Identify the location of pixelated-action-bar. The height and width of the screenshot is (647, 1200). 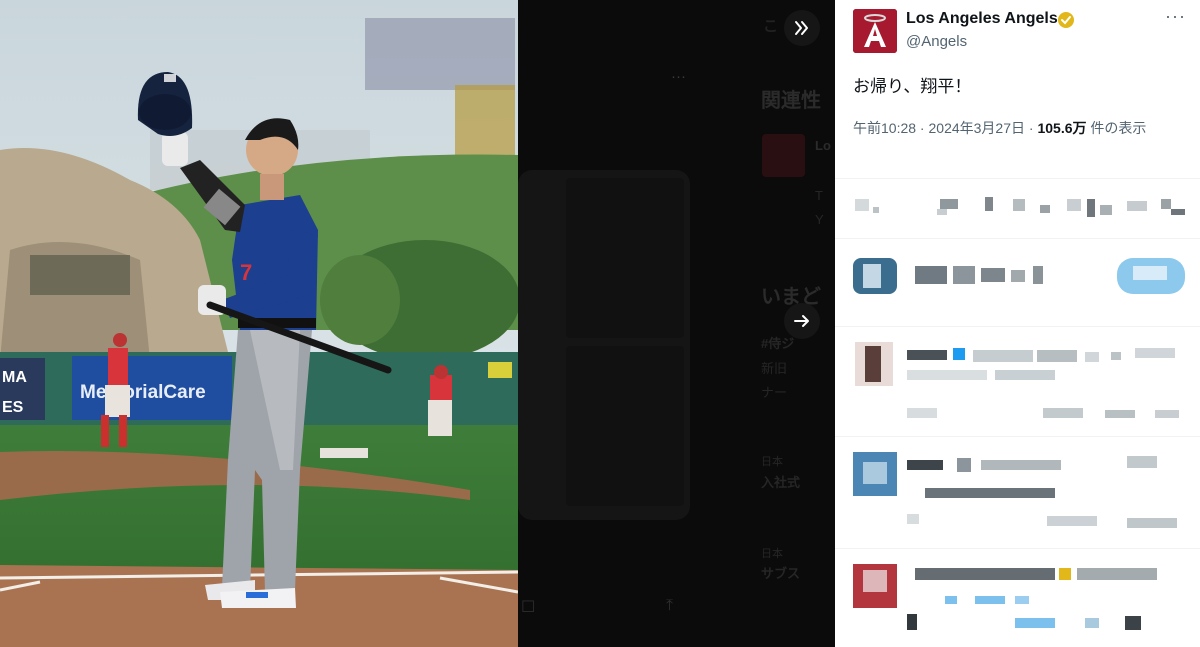
(1017, 210).